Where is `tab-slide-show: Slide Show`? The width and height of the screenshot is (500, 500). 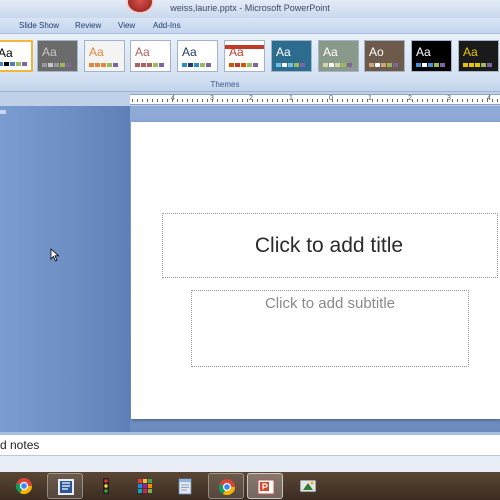
tab-slide-show: Slide Show is located at coordinates (39, 25).